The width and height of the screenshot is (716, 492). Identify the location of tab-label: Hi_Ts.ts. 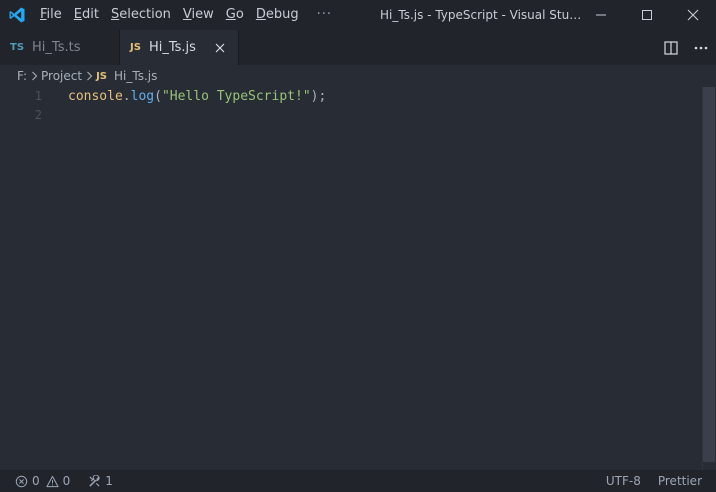
(56, 47).